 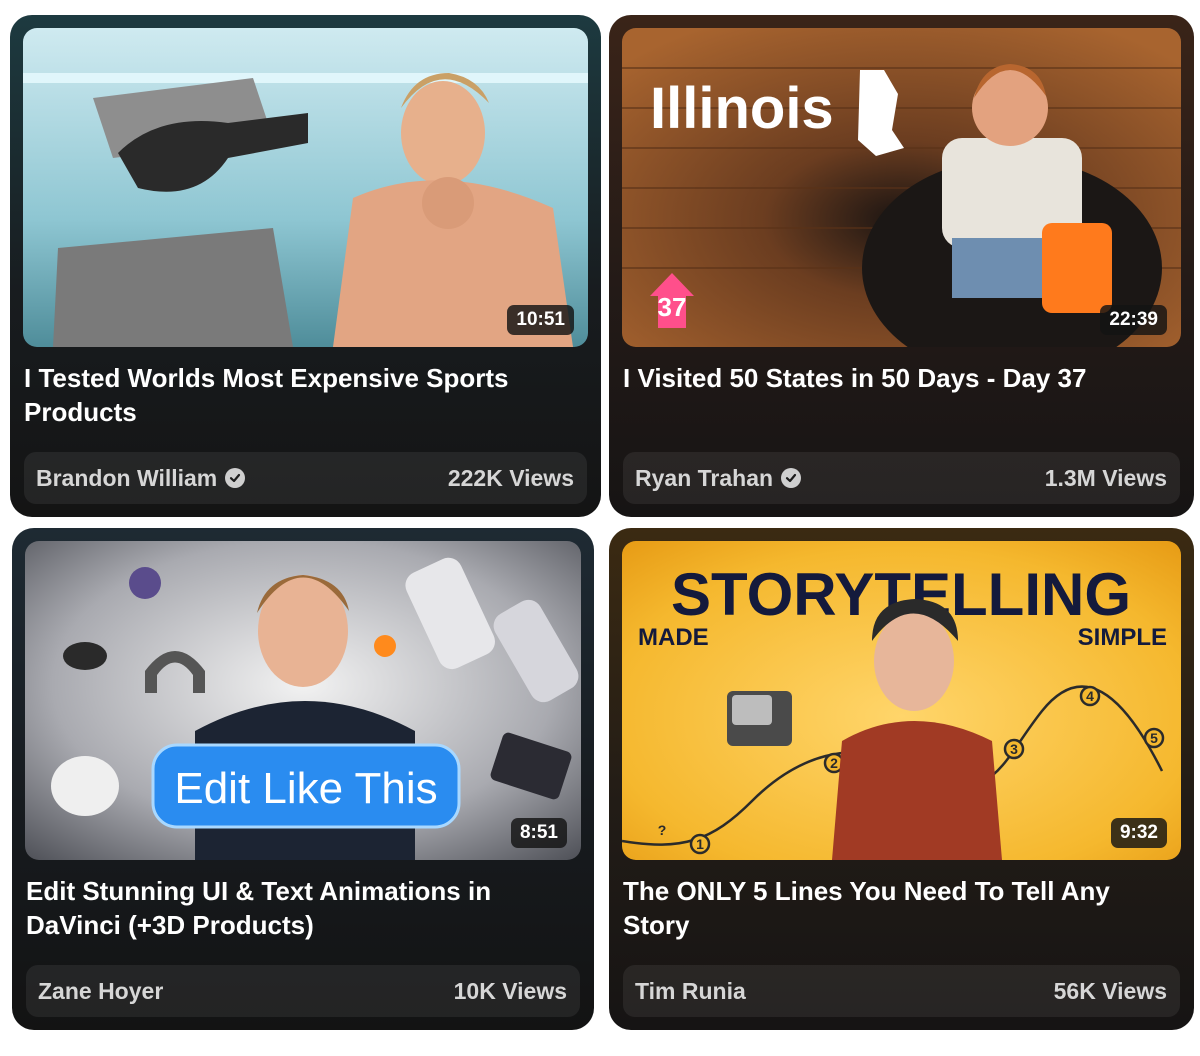 What do you see at coordinates (834, 763) in the screenshot?
I see `graph-label: 2` at bounding box center [834, 763].